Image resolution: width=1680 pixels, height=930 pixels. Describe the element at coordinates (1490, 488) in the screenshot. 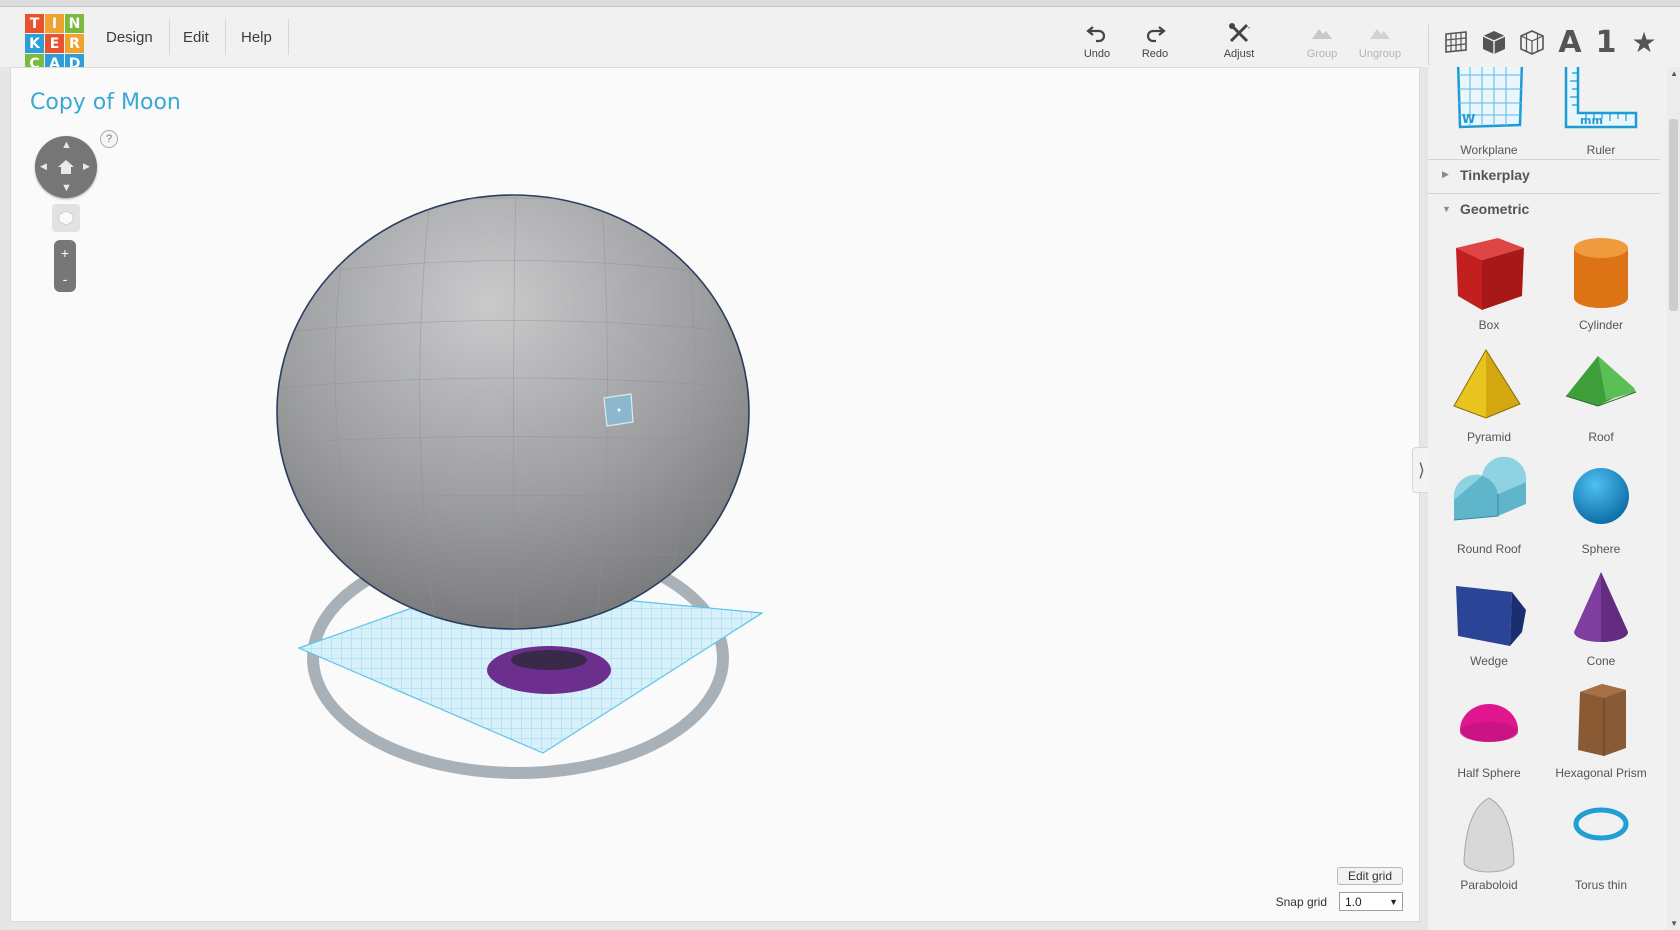

I see `round-roof-icon` at that location.